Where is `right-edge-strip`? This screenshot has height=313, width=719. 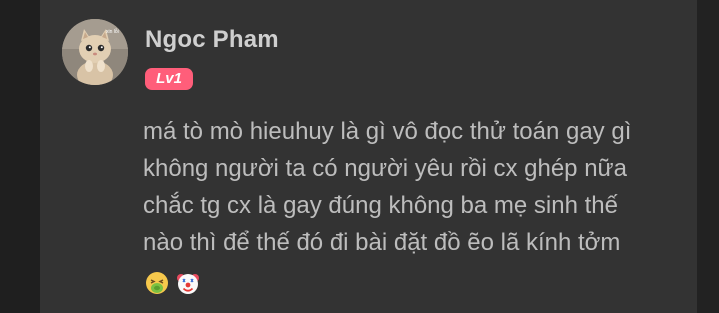
right-edge-strip is located at coordinates (708, 156).